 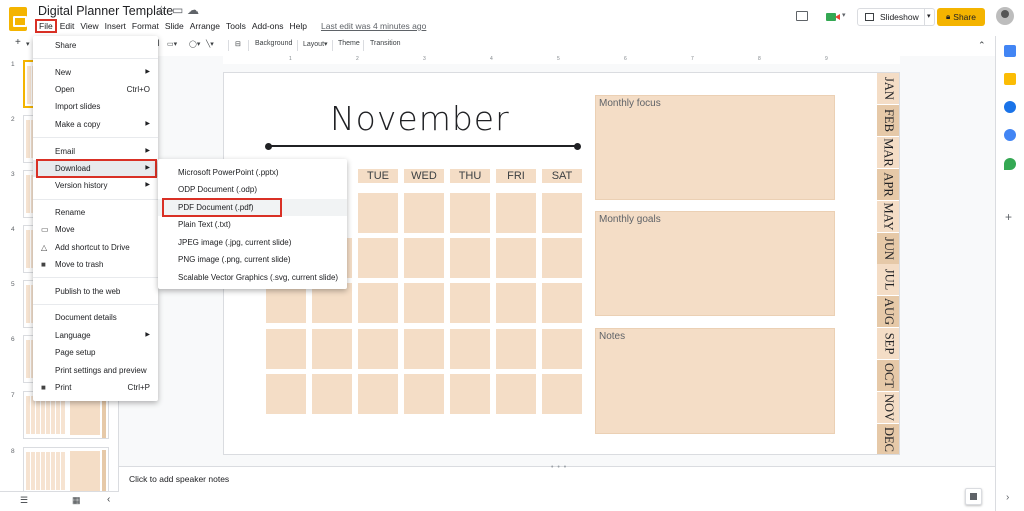 I want to click on image-icon: ▭▾, so click(x=172, y=44).